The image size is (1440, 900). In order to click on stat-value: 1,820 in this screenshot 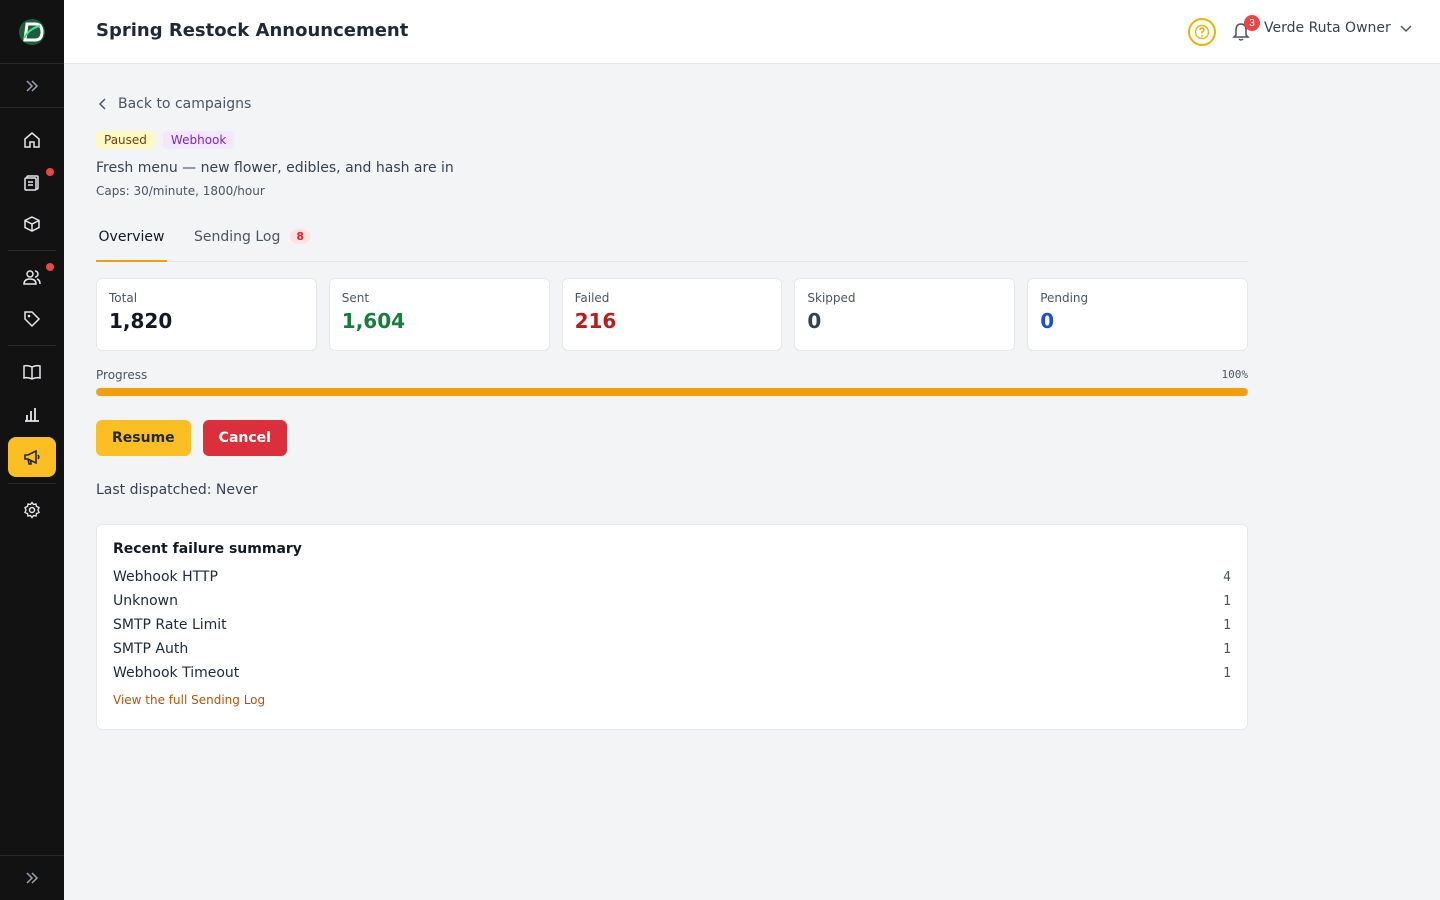, I will do `click(141, 321)`.